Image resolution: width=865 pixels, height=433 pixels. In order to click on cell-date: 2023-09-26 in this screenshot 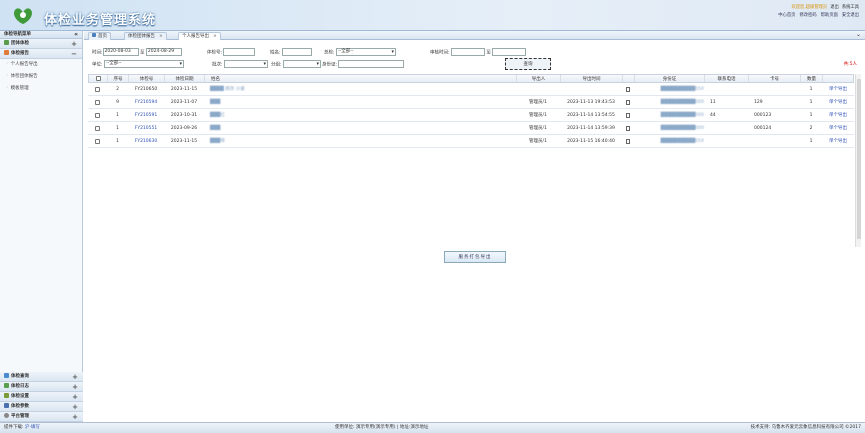, I will do `click(184, 128)`.